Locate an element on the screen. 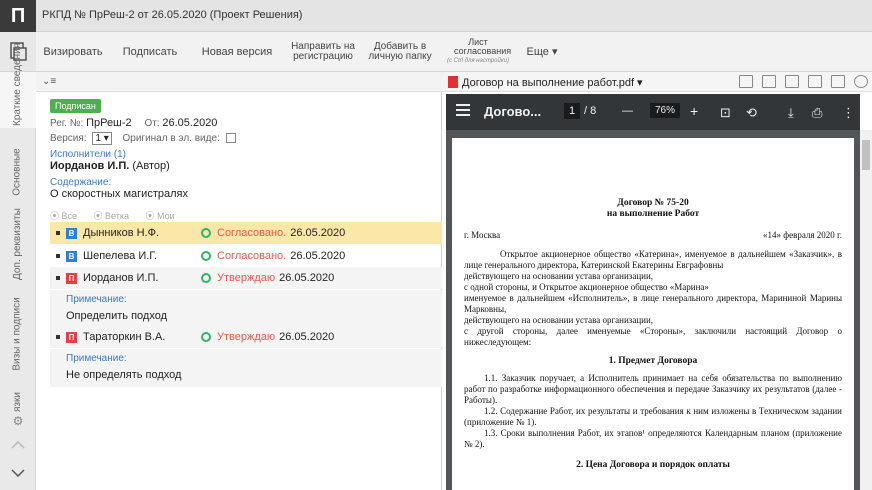 This screenshot has height=490, width=872. version-select: 1 ▾ is located at coordinates (102, 138).